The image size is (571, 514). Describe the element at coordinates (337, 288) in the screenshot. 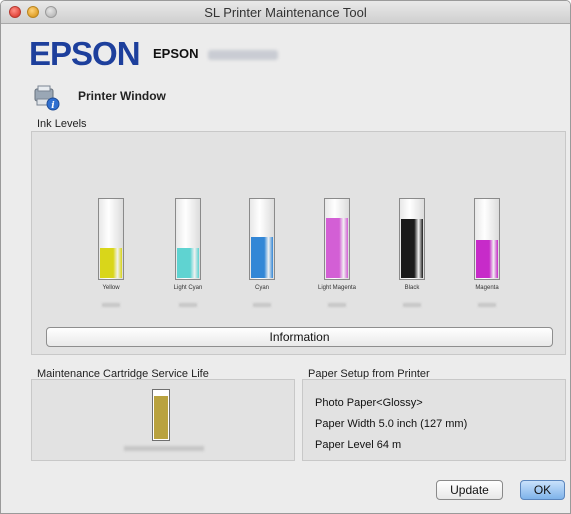

I see `ink-color-label: Light Magenta` at that location.